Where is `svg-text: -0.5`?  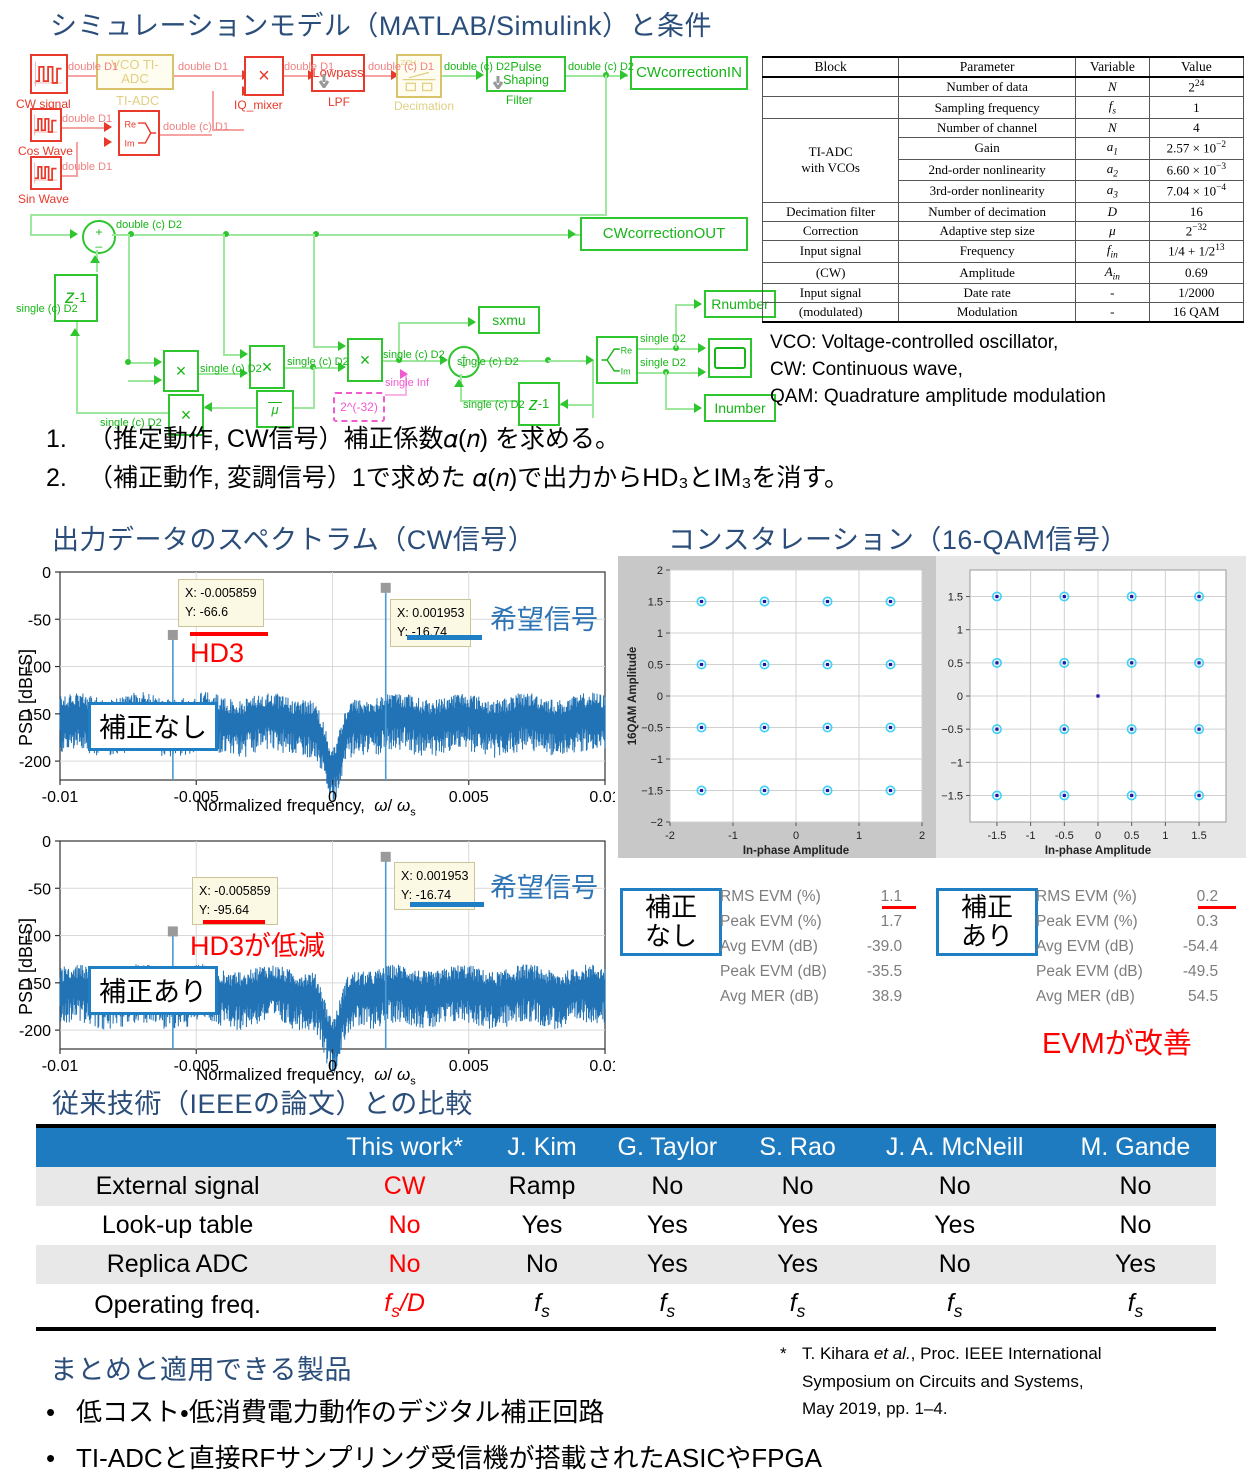 svg-text: -0.5 is located at coordinates (1064, 836).